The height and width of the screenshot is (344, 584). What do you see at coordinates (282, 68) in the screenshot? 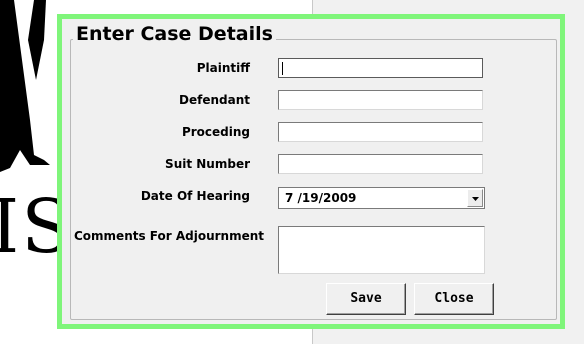
I see `text-caret` at bounding box center [282, 68].